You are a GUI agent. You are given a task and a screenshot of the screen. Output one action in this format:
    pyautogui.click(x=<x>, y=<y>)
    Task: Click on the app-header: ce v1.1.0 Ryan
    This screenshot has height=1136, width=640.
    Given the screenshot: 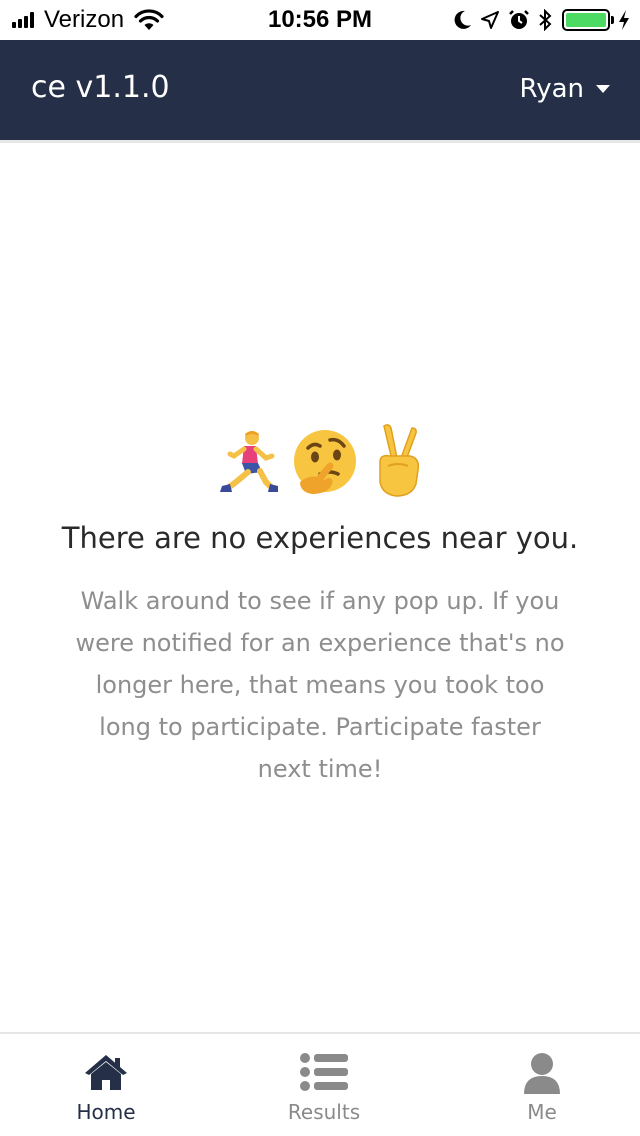 What is the action you would take?
    pyautogui.click(x=320, y=90)
    